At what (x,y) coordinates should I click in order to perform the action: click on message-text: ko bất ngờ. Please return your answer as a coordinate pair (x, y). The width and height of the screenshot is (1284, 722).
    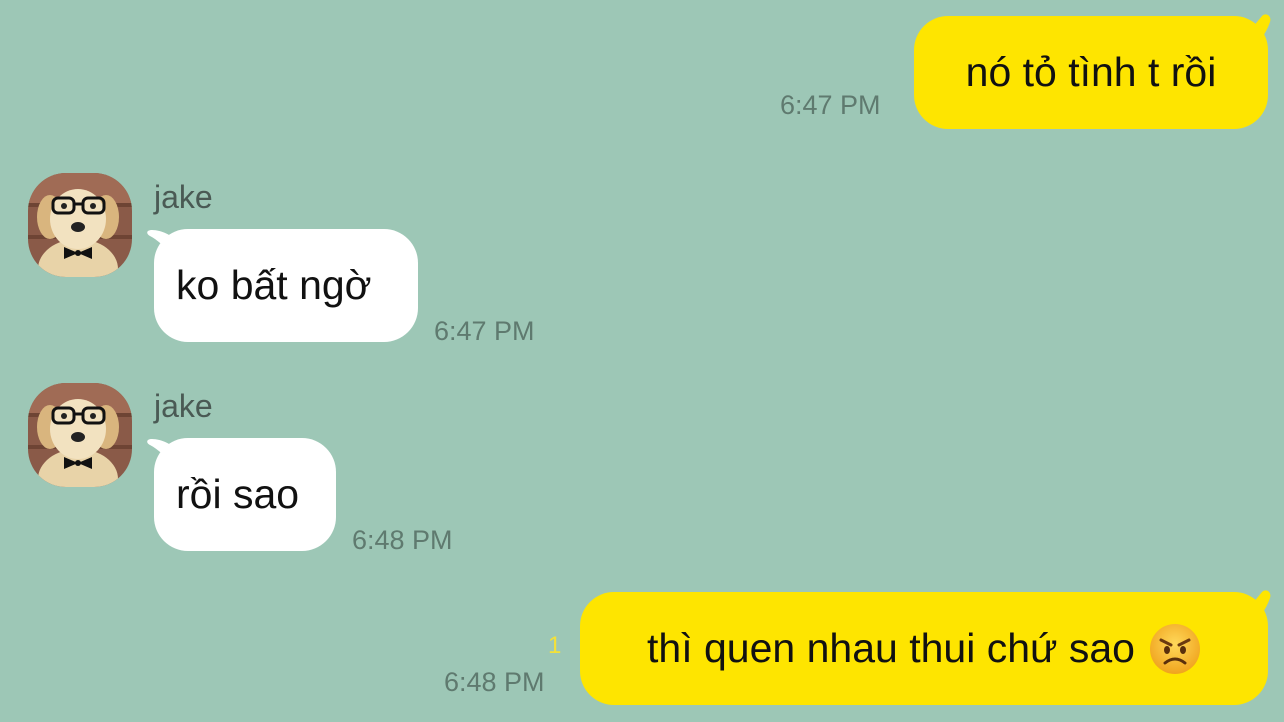
    Looking at the image, I should click on (274, 285).